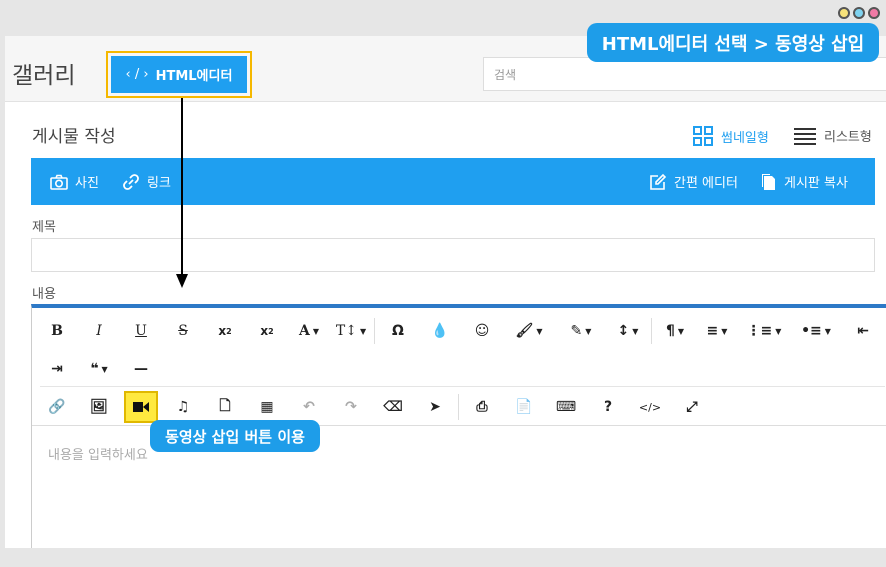 Image resolution: width=886 pixels, height=567 pixels. I want to click on window-dots, so click(859, 13).